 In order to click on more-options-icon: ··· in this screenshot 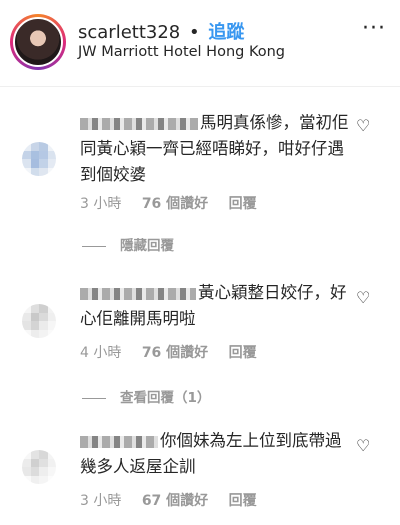, I will do `click(374, 28)`.